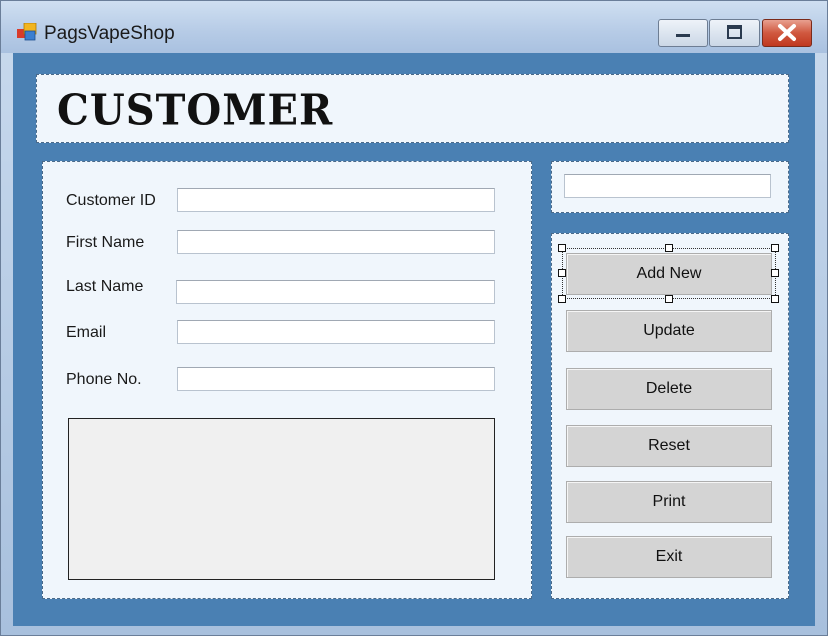 This screenshot has height=636, width=828. What do you see at coordinates (669, 248) in the screenshot?
I see `resize-handle-n` at bounding box center [669, 248].